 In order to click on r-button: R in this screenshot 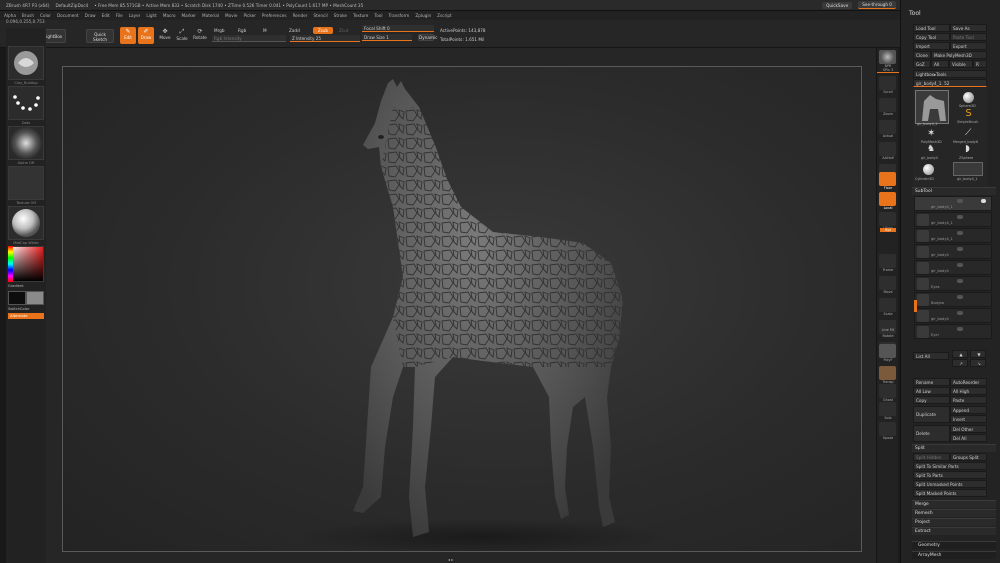, I will do `click(980, 64)`.